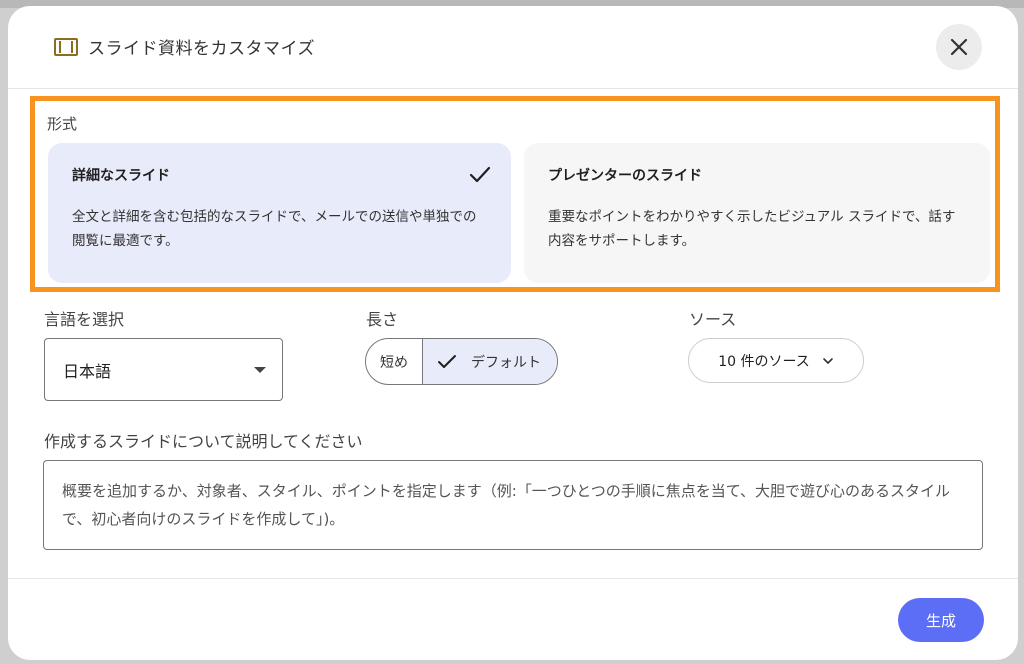 This screenshot has width=1024, height=664. I want to click on format-label: 形式, so click(62, 124).